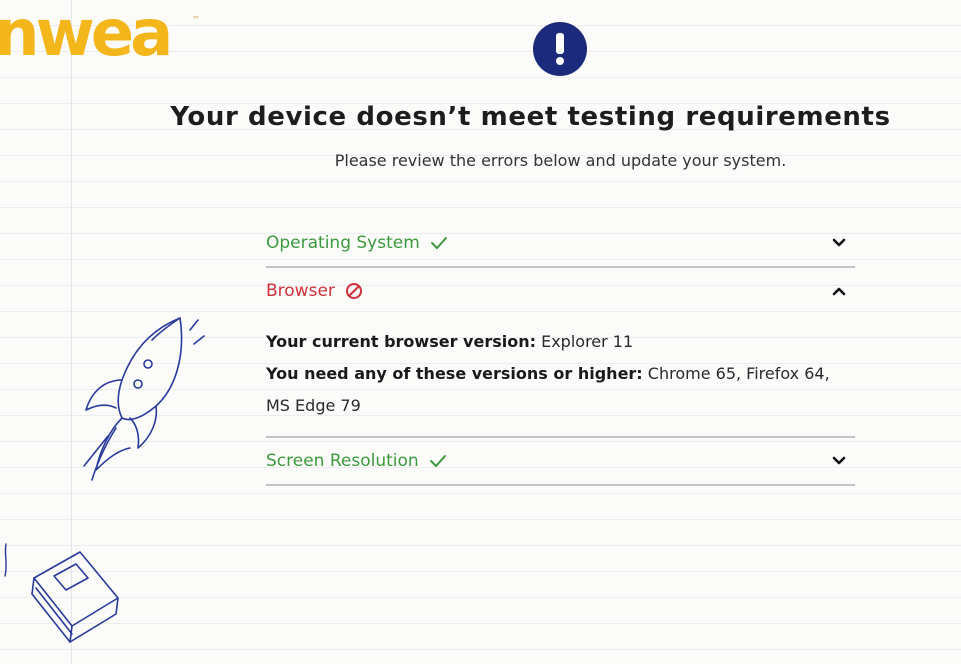 This screenshot has height=664, width=961. Describe the element at coordinates (342, 461) in the screenshot. I see `screen-resolution-label: Screen Resolution` at that location.